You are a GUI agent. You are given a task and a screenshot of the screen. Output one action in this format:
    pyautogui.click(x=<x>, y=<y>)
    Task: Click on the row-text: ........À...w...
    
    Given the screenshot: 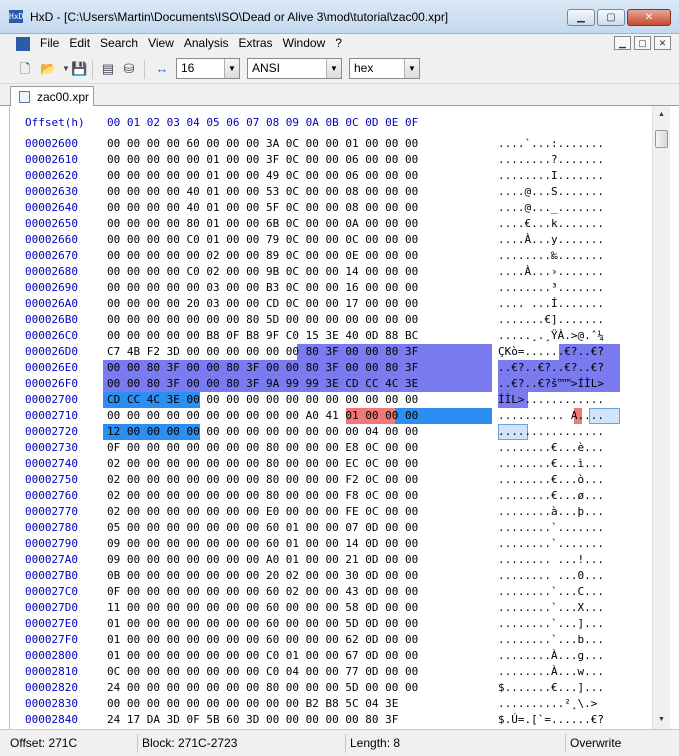 What is the action you would take?
    pyautogui.click(x=551, y=672)
    